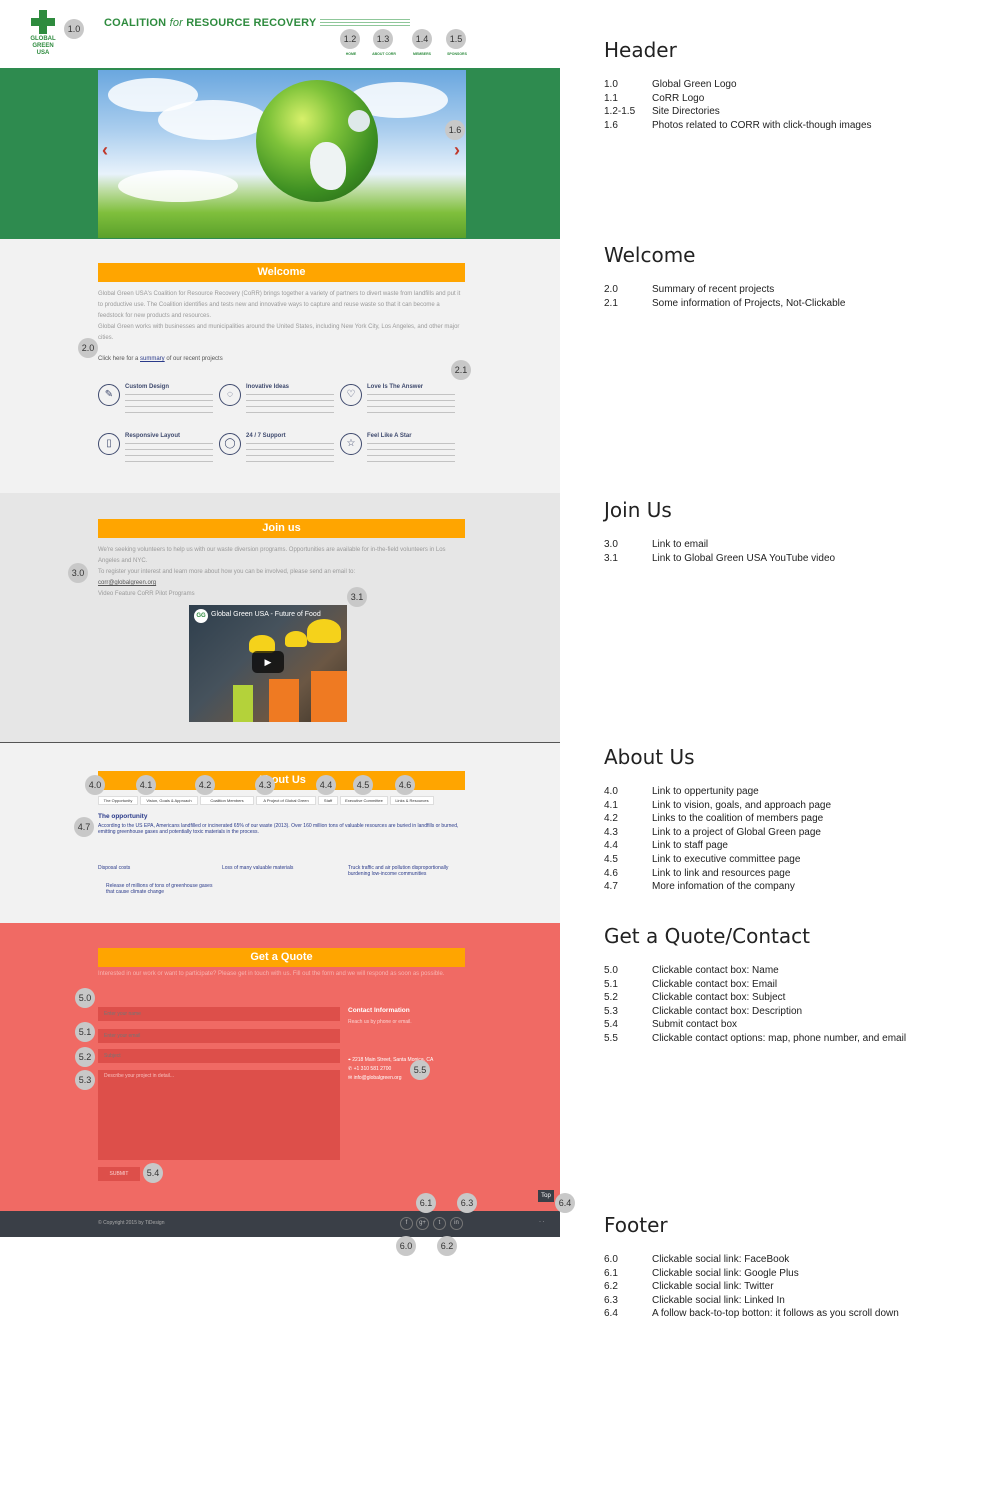 The width and height of the screenshot is (1000, 1500). Describe the element at coordinates (542, 1222) in the screenshot. I see `dots-icon: · ·` at that location.